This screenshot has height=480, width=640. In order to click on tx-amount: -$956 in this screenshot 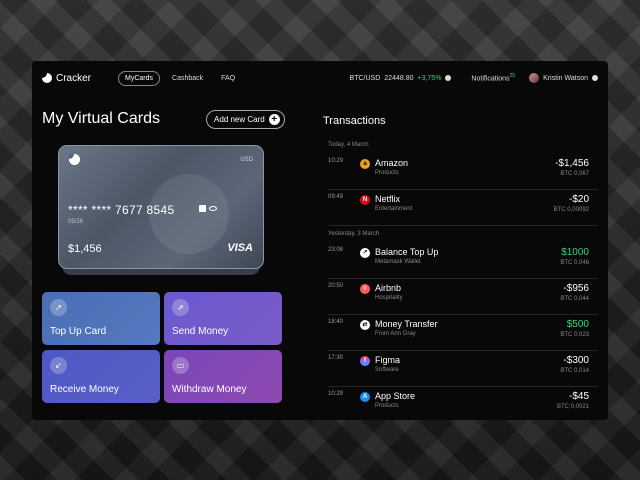, I will do `click(576, 288)`.